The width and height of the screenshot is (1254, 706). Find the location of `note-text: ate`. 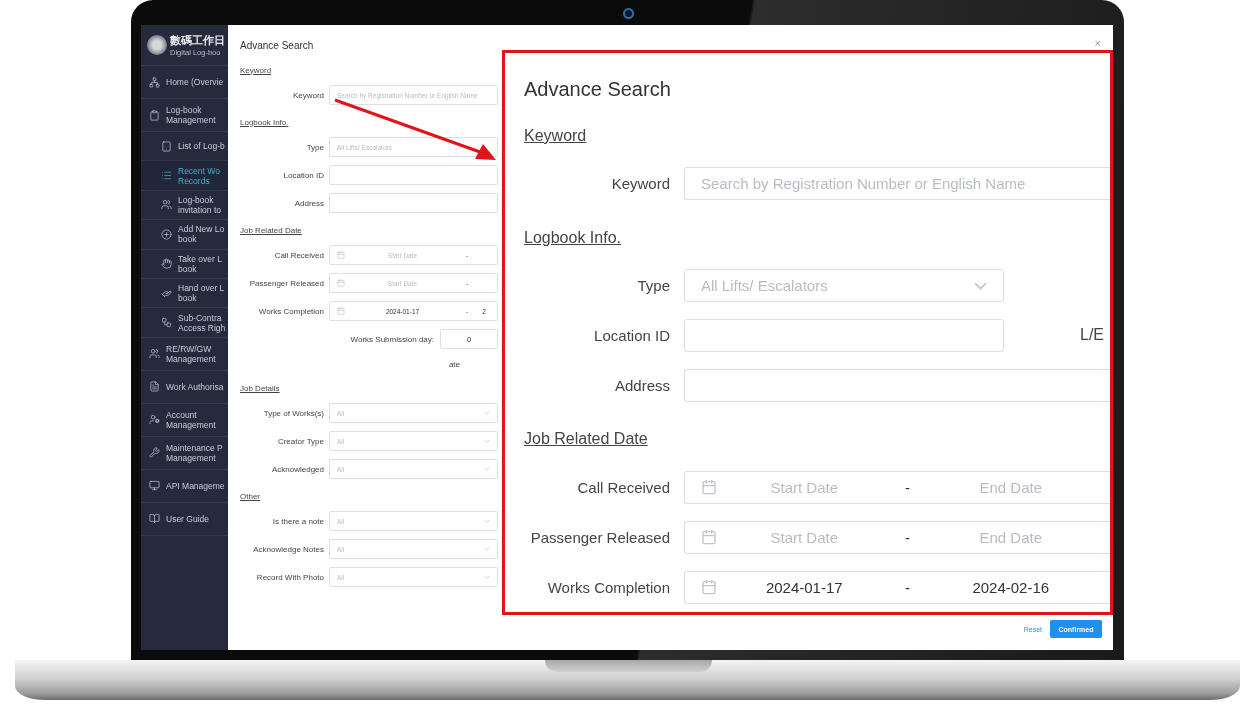

note-text: ate is located at coordinates (454, 364).